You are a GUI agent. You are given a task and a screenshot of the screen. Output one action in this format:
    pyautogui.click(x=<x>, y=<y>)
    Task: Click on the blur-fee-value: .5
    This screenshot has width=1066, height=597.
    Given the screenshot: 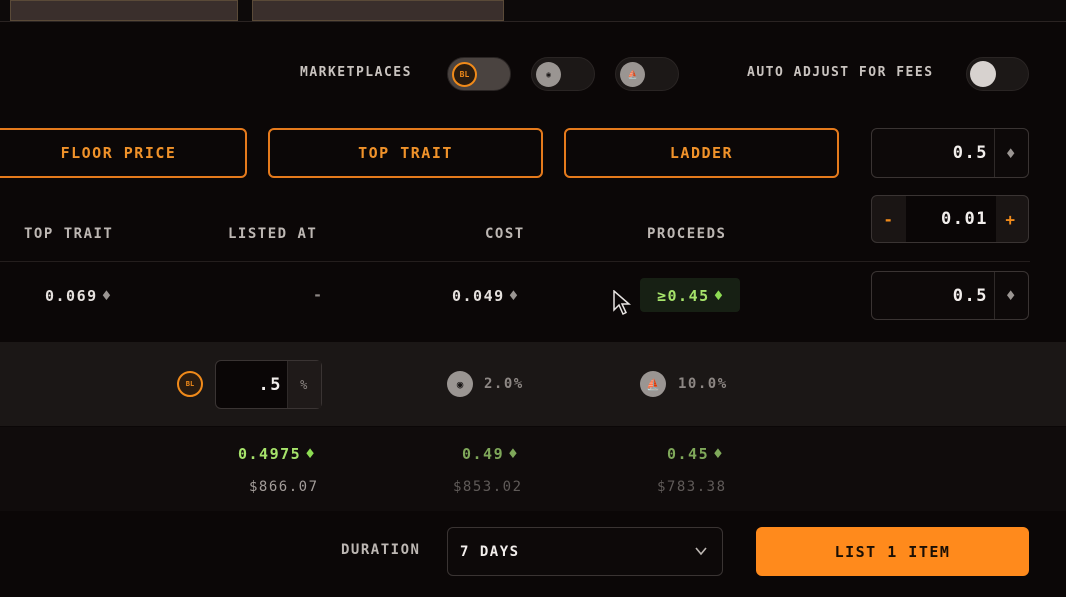 What is the action you would take?
    pyautogui.click(x=270, y=384)
    